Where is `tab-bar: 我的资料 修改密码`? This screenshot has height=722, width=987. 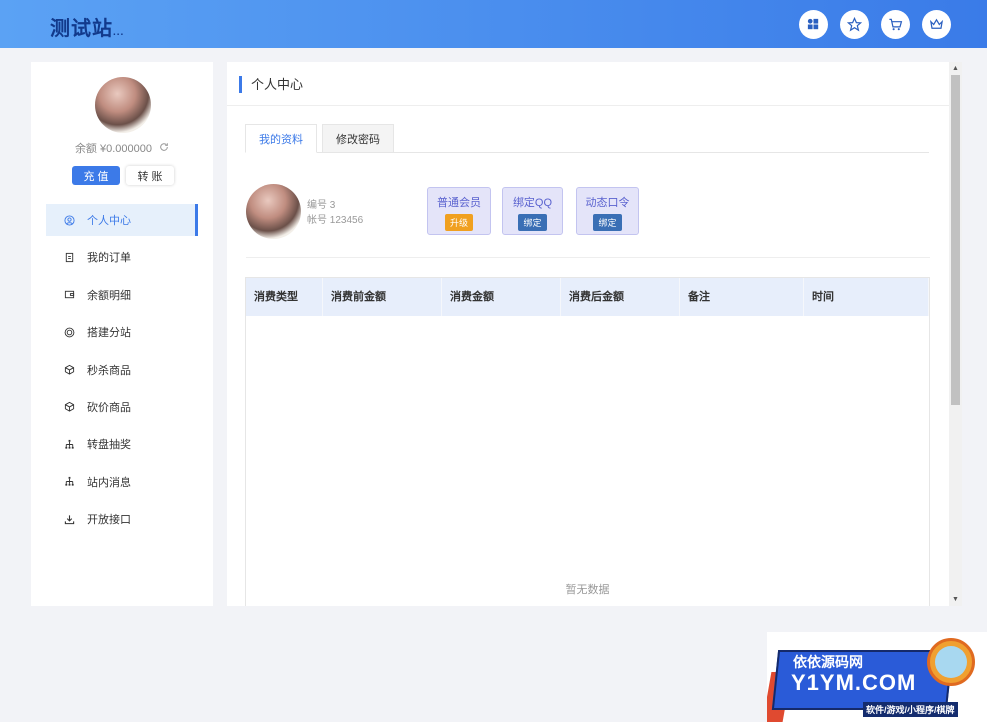 tab-bar: 我的资料 修改密码 is located at coordinates (587, 138).